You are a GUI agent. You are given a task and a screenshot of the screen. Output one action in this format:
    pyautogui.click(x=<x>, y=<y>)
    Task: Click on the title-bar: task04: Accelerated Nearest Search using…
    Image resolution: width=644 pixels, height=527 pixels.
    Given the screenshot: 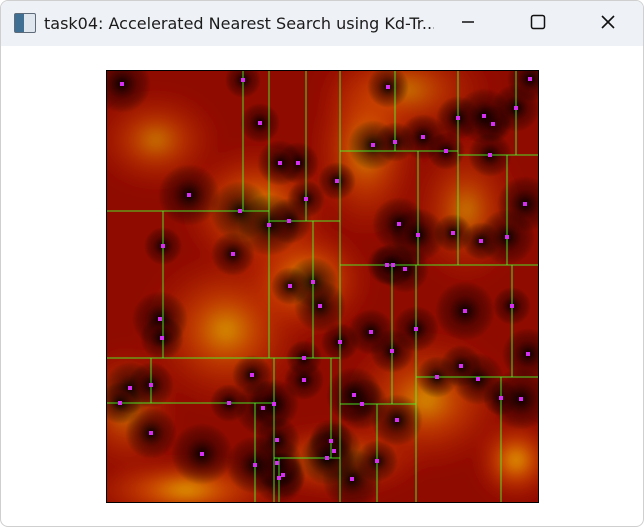 What is the action you would take?
    pyautogui.click(x=322, y=23)
    